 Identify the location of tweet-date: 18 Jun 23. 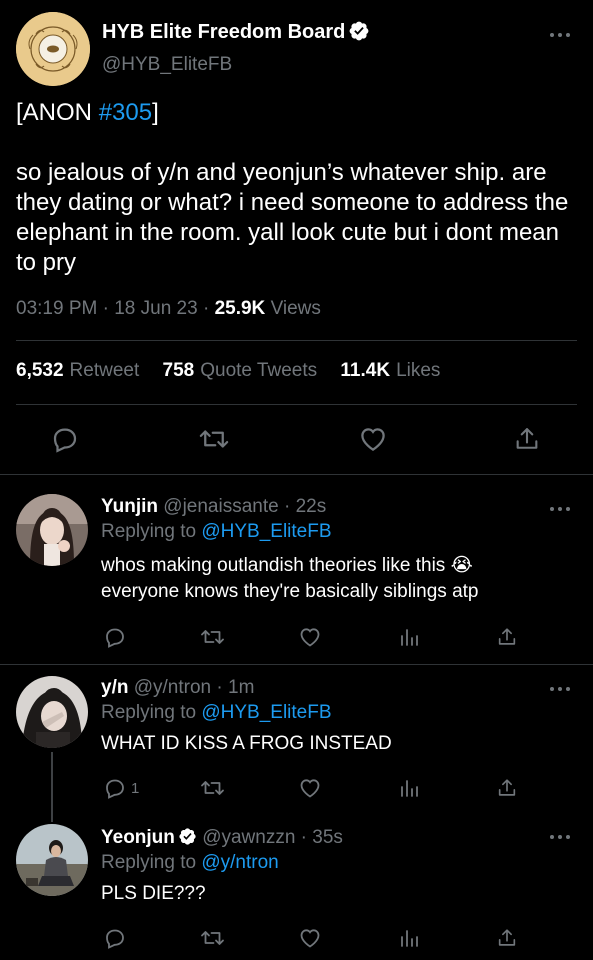
(155, 308).